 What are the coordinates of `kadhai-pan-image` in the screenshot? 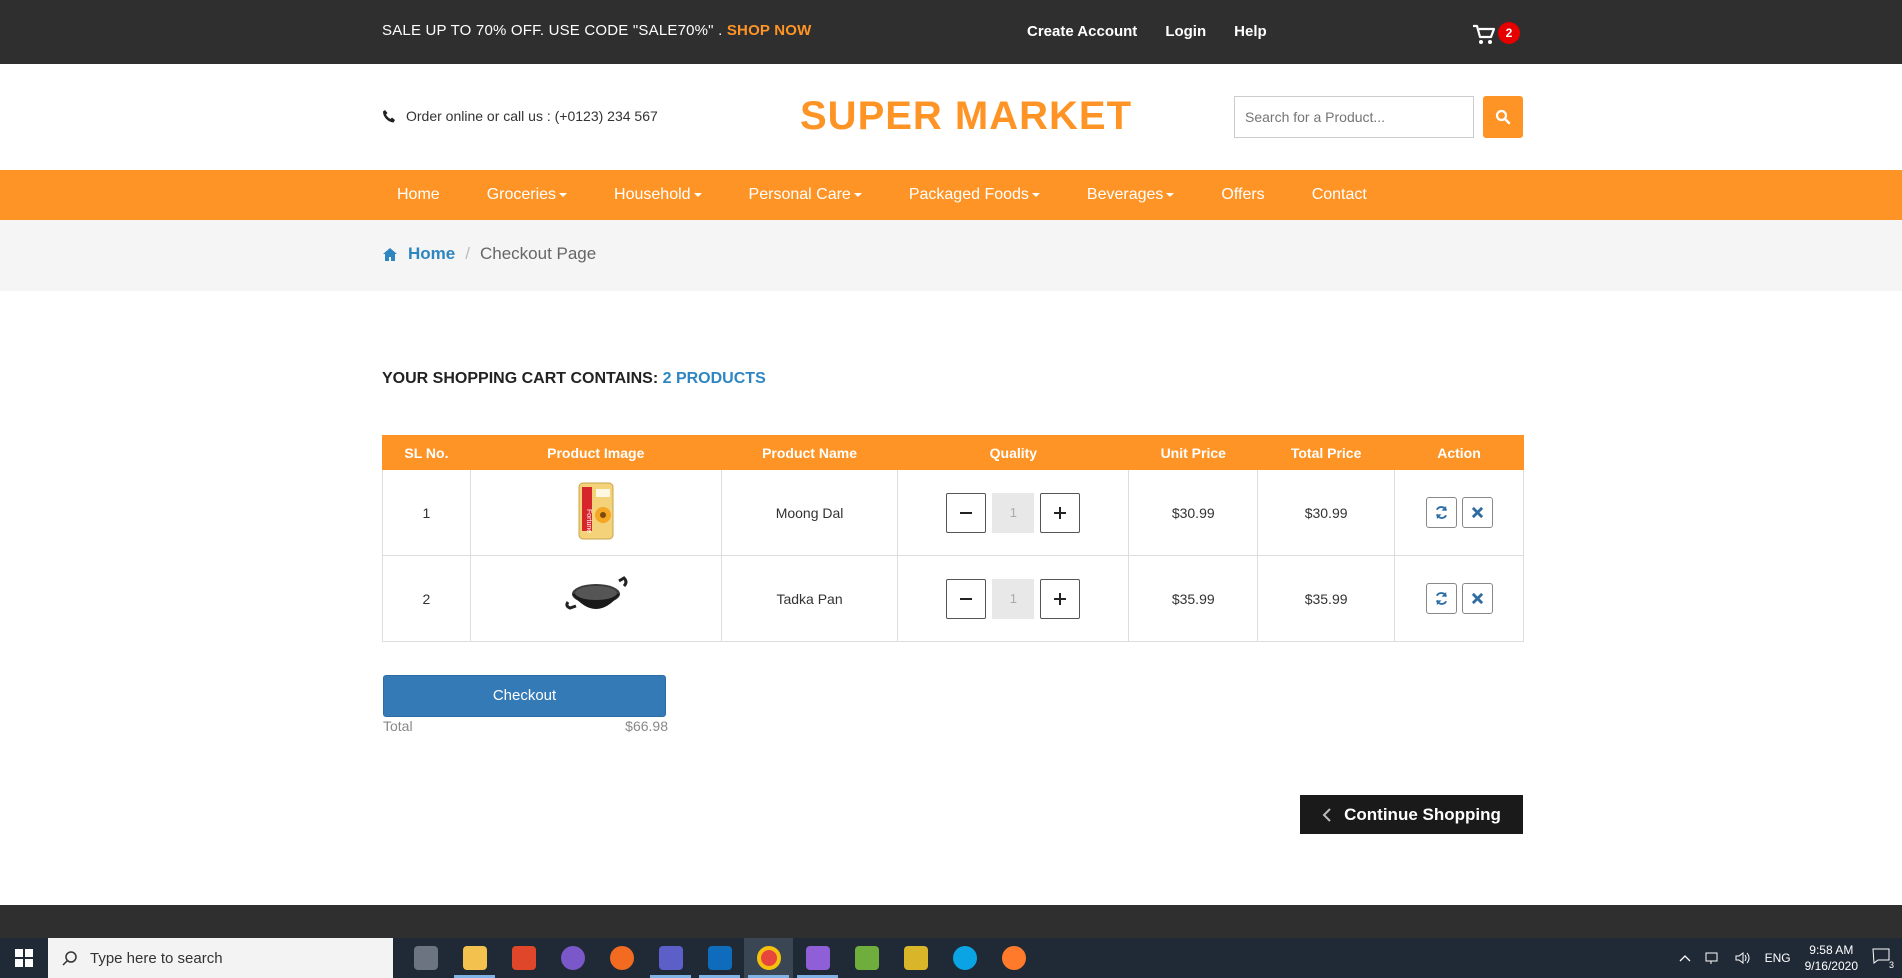 It's located at (596, 597).